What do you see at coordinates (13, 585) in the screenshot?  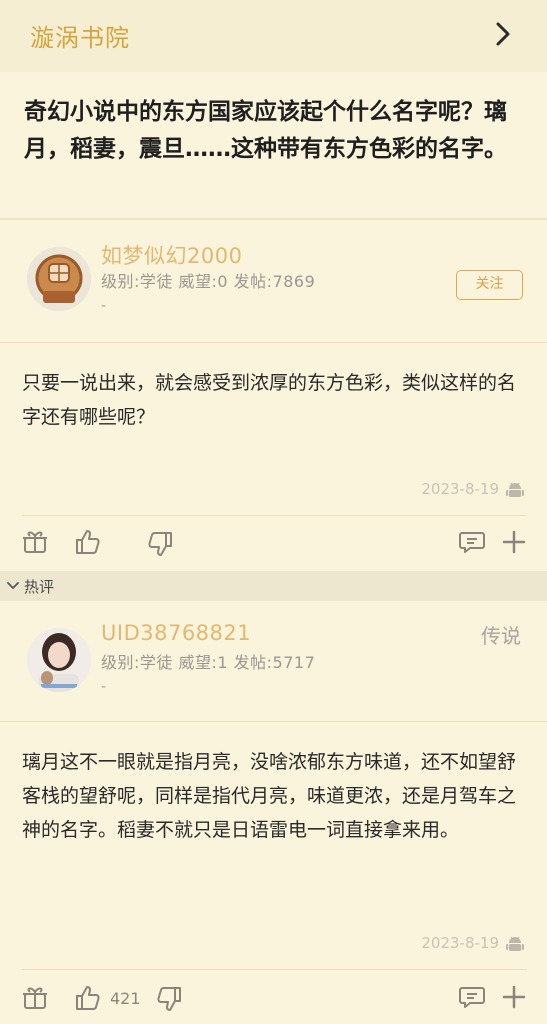 I see `chevron-down-icon` at bounding box center [13, 585].